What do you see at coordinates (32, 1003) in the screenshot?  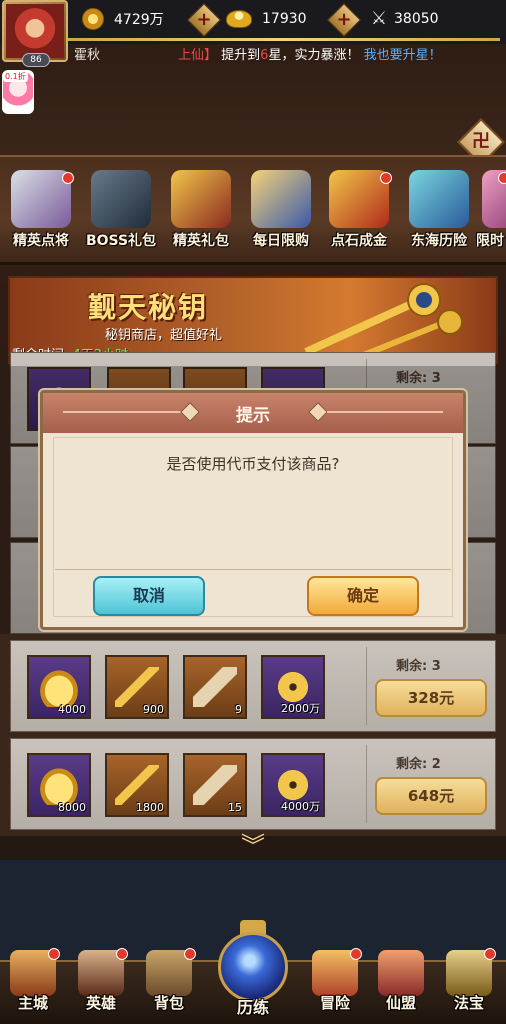 I see `nav-label: 主城` at bounding box center [32, 1003].